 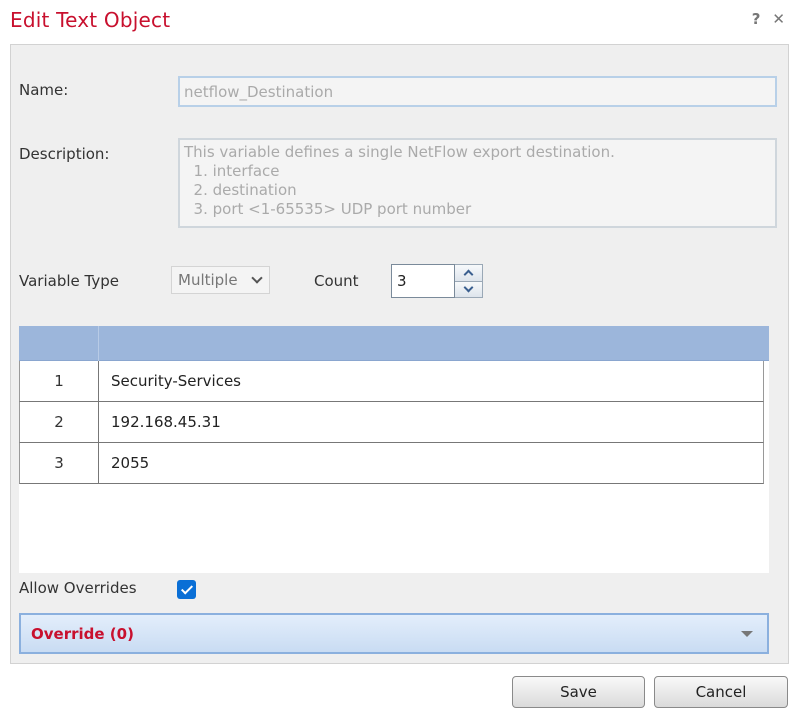 What do you see at coordinates (394, 343) in the screenshot?
I see `table-header` at bounding box center [394, 343].